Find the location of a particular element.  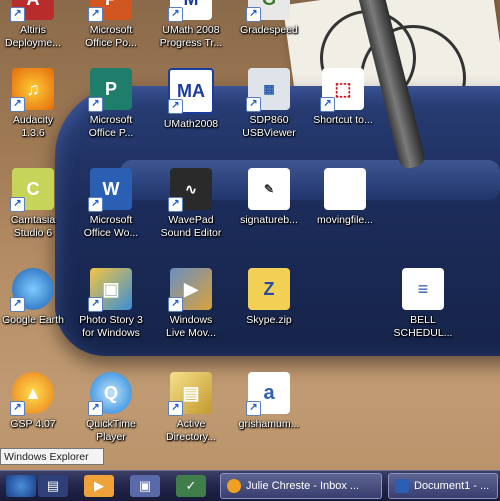

desktop-icon-gradespeed: G↗ Gradespeed is located at coordinates (269, 37).